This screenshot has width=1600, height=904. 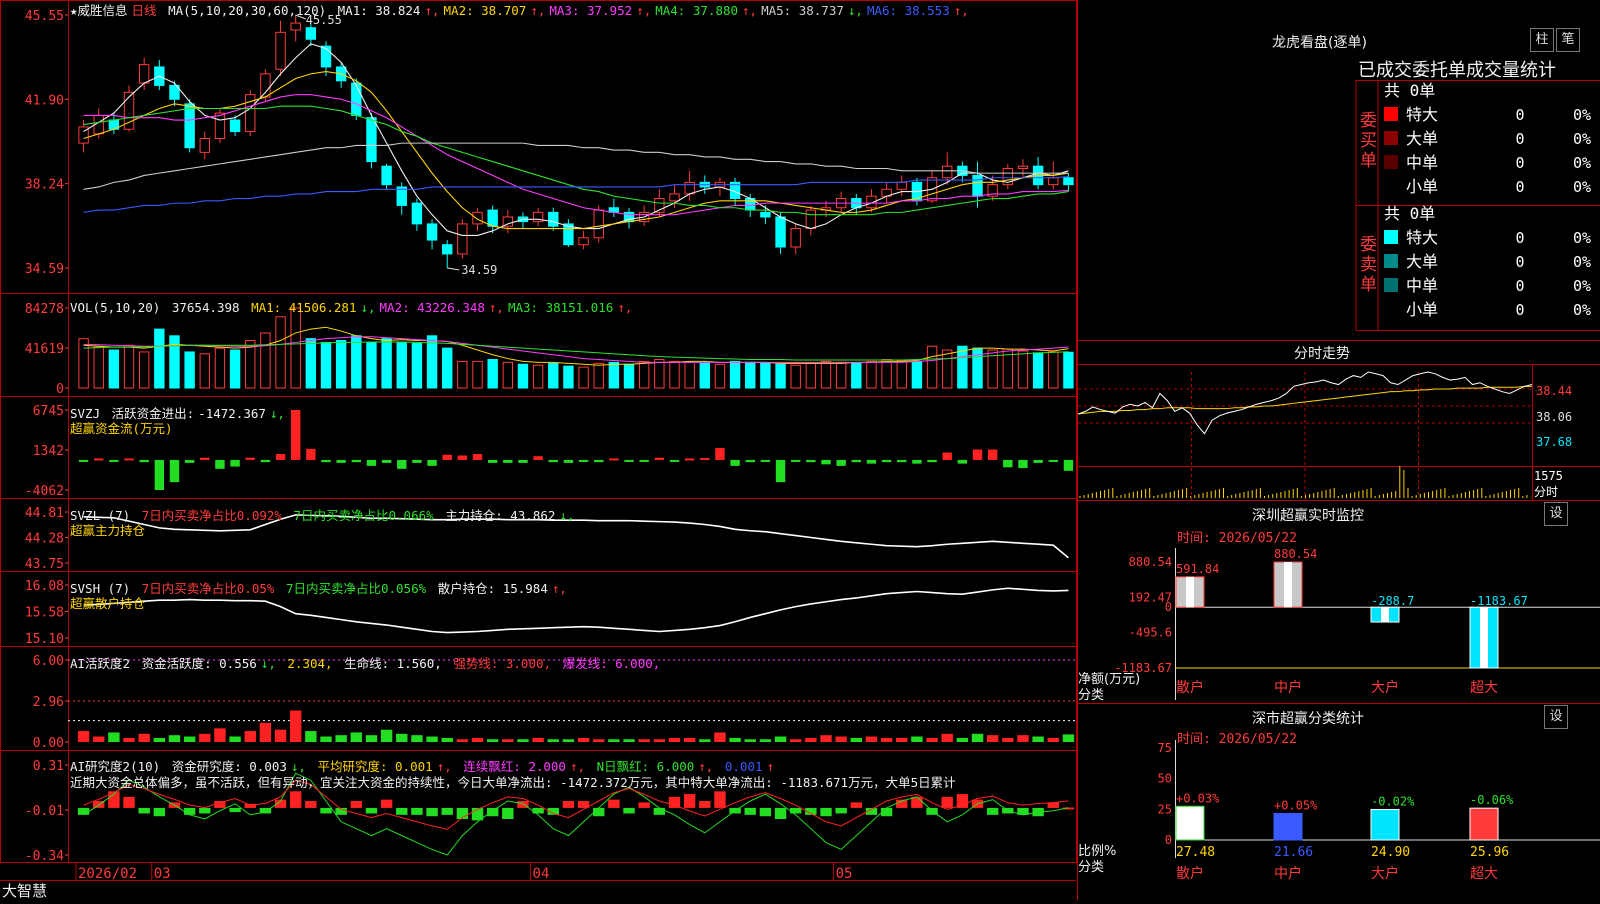 I want to click on column-view-button: 柱, so click(x=1542, y=40).